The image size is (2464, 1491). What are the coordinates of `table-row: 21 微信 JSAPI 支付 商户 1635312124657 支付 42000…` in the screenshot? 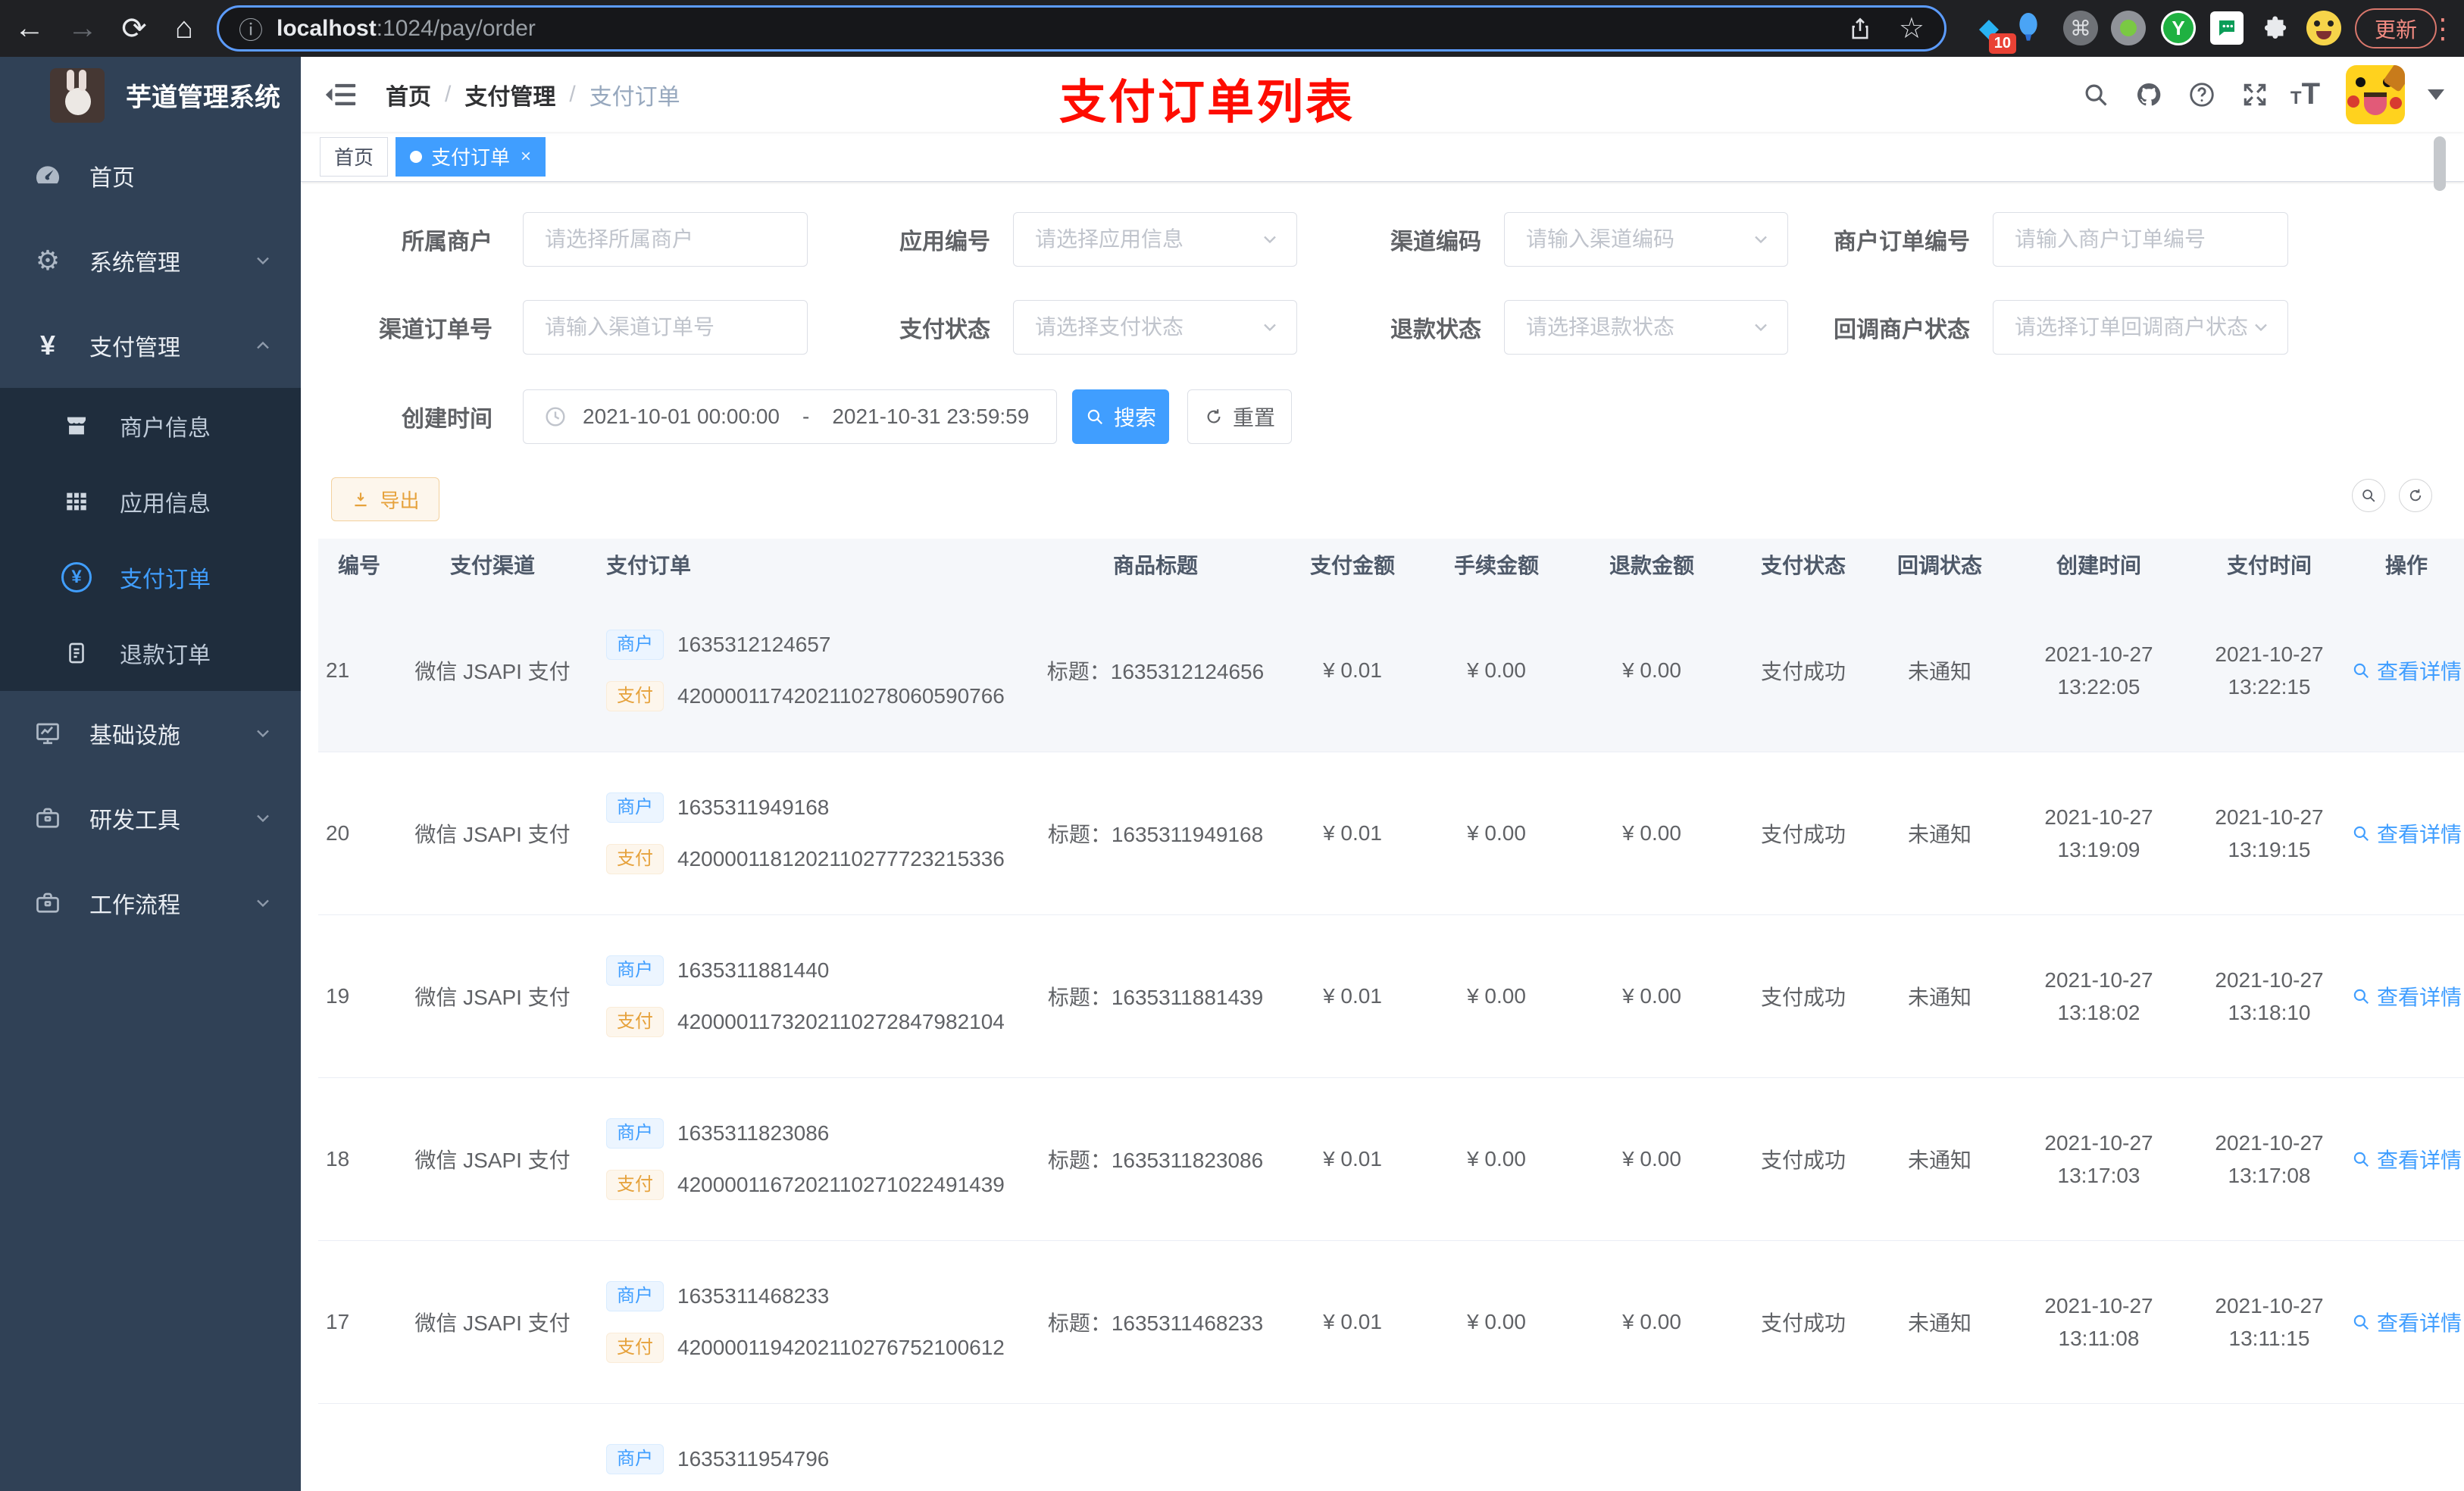 It's located at (1391, 670).